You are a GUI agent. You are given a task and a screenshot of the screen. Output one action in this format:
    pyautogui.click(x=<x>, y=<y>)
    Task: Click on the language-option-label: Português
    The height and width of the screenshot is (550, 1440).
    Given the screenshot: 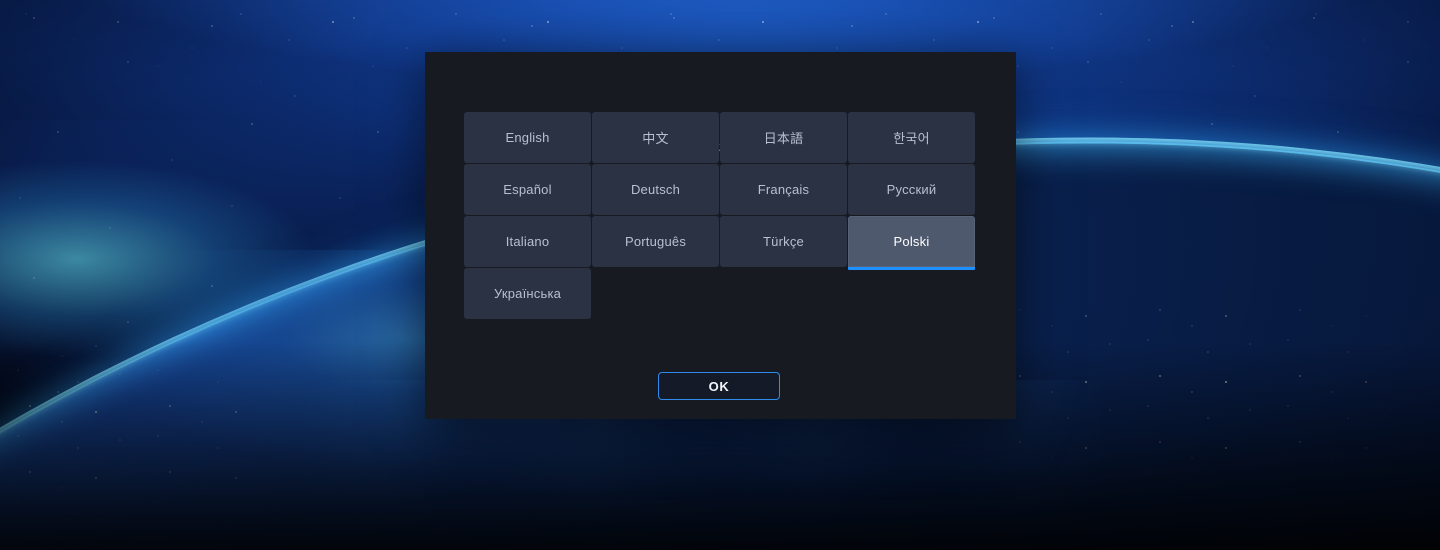 What is the action you would take?
    pyautogui.click(x=655, y=241)
    